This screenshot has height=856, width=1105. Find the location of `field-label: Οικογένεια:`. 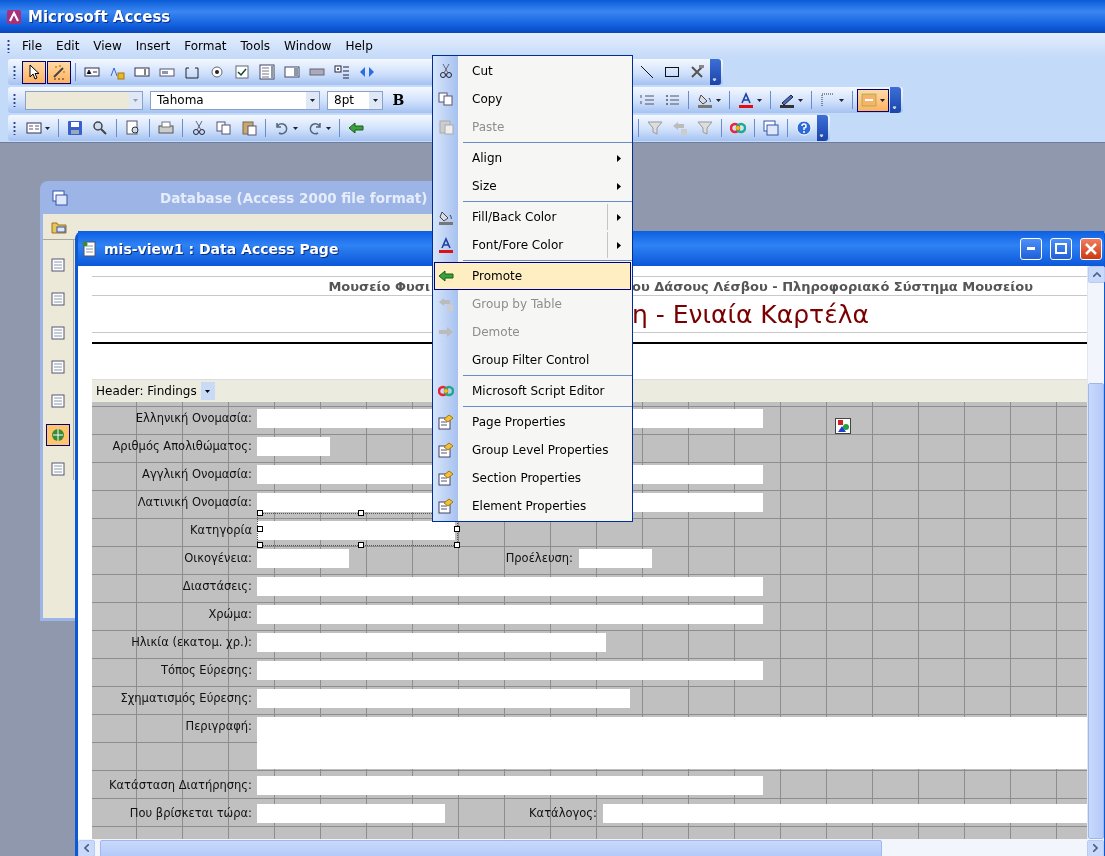

field-label: Οικογένεια: is located at coordinates (217, 557).